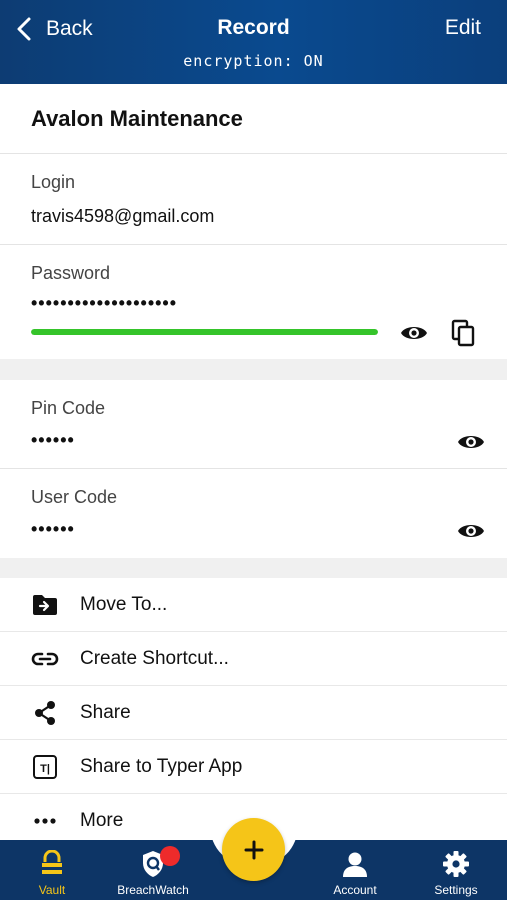 The height and width of the screenshot is (900, 507). I want to click on encryption-status: encryption: ON, so click(253, 61).